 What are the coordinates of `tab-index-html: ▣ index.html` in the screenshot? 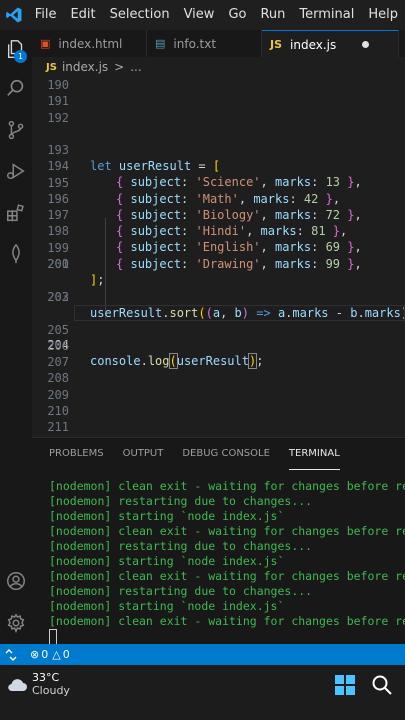 It's located at (89, 43).